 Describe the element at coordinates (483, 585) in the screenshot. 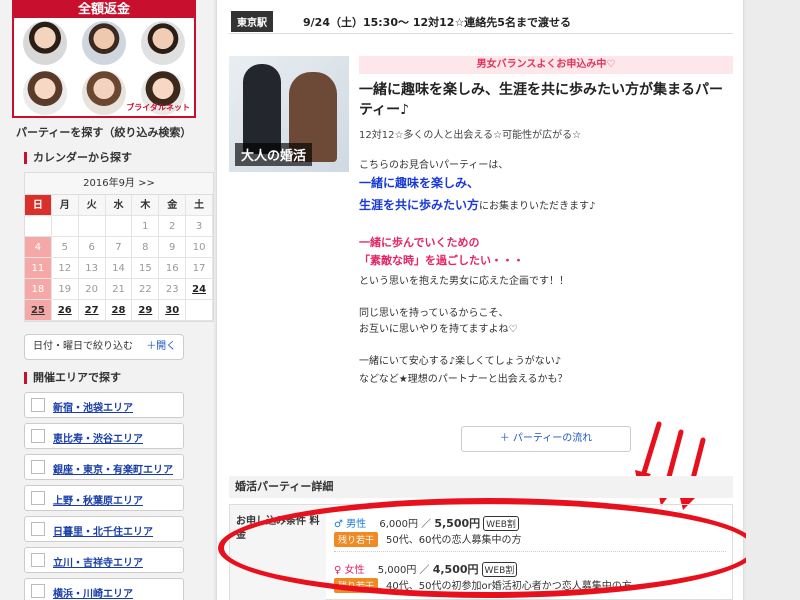

I see `female-condition-line: 残り若干 40代、50代の初参加or婚活初心者かつ恋人募集中の方` at that location.